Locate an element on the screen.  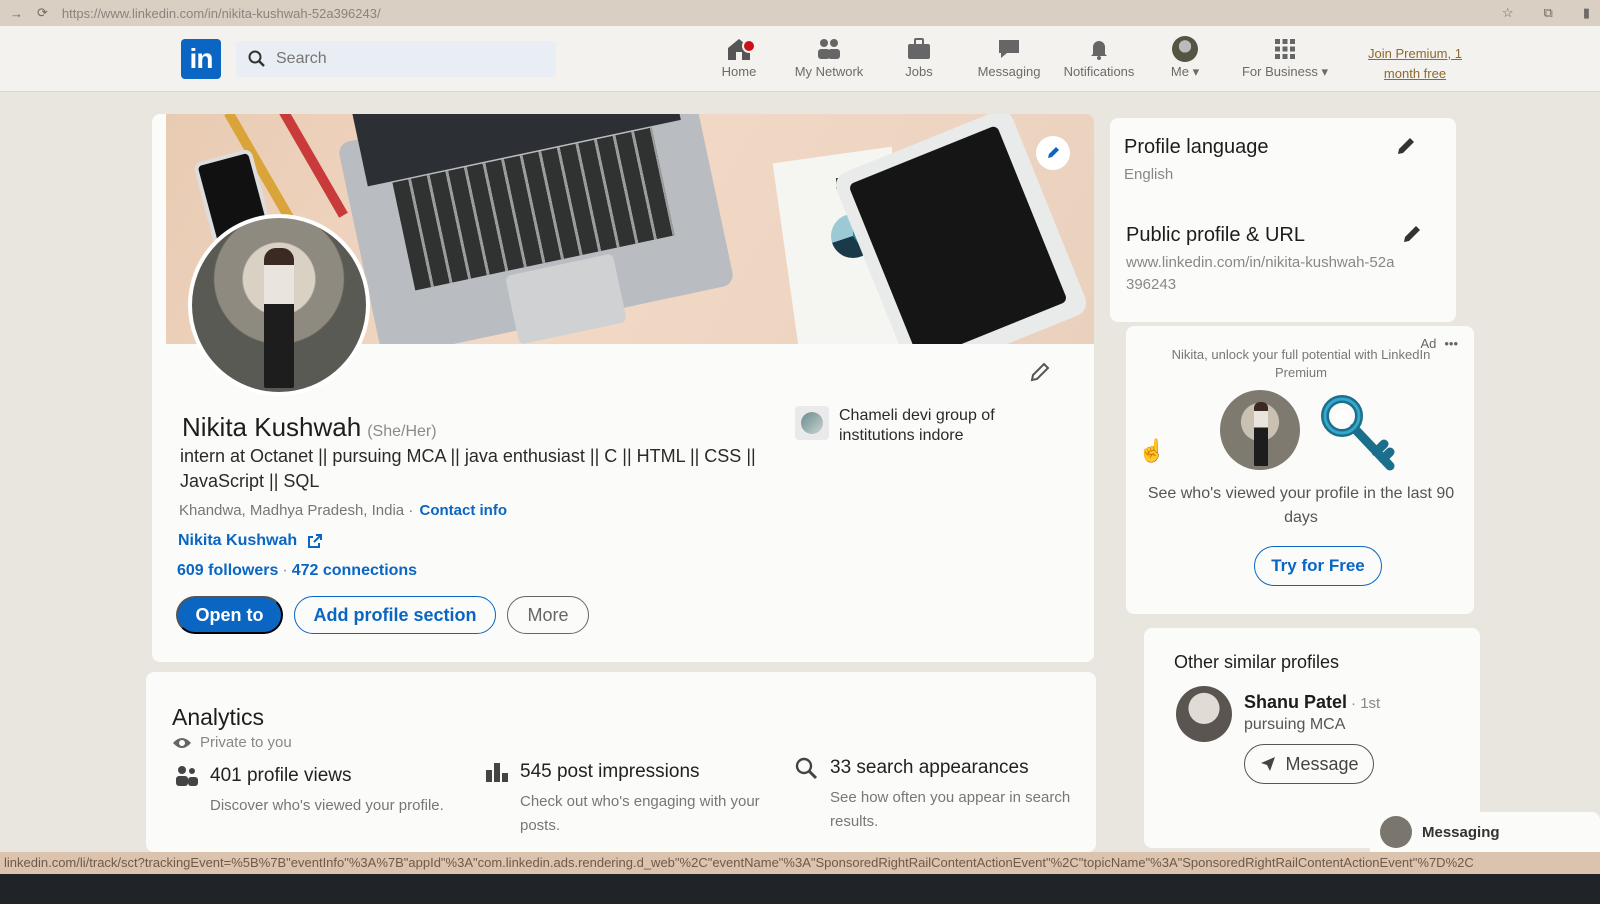
private-label: Private to you is located at coordinates (232, 742).